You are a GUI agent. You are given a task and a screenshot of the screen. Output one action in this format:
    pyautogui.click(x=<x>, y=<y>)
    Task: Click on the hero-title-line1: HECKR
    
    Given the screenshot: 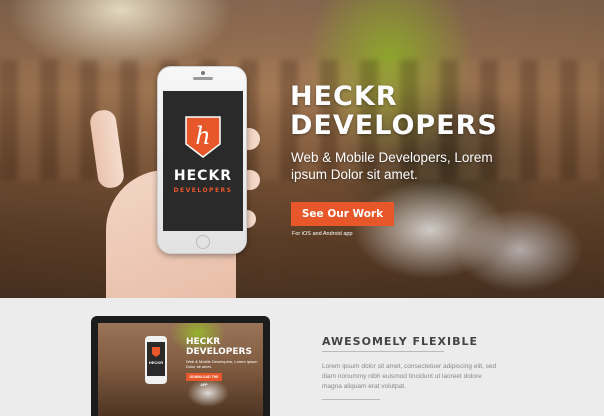 What is the action you would take?
    pyautogui.click(x=344, y=96)
    